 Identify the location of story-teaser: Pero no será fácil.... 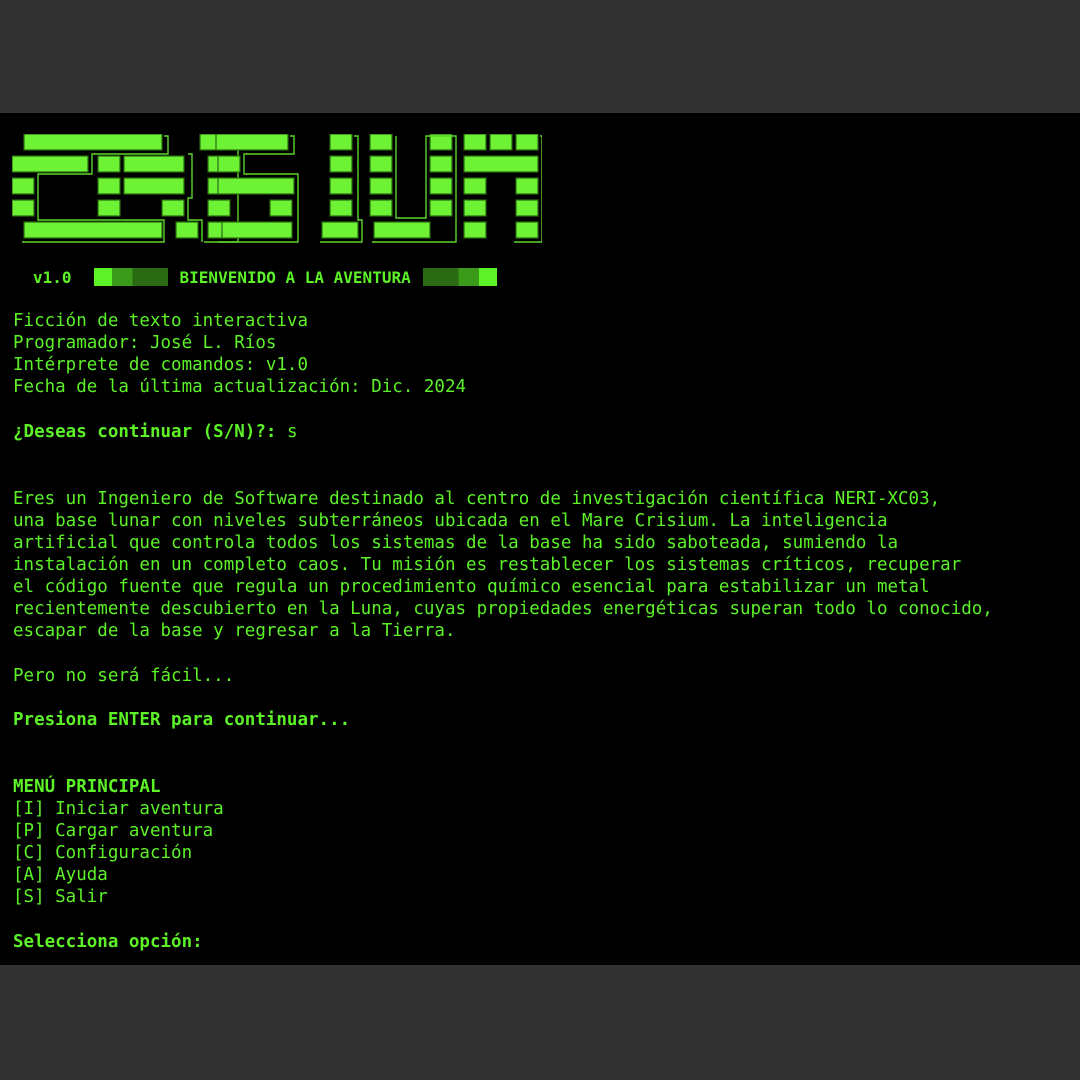
(124, 676).